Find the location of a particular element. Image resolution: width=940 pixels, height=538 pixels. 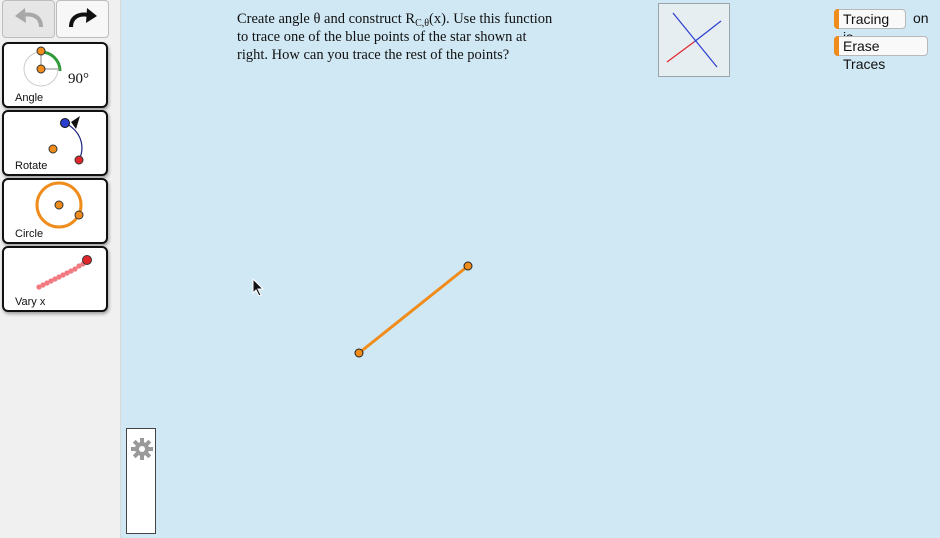

tracing-toggle-button: Tracing is is located at coordinates (870, 27).